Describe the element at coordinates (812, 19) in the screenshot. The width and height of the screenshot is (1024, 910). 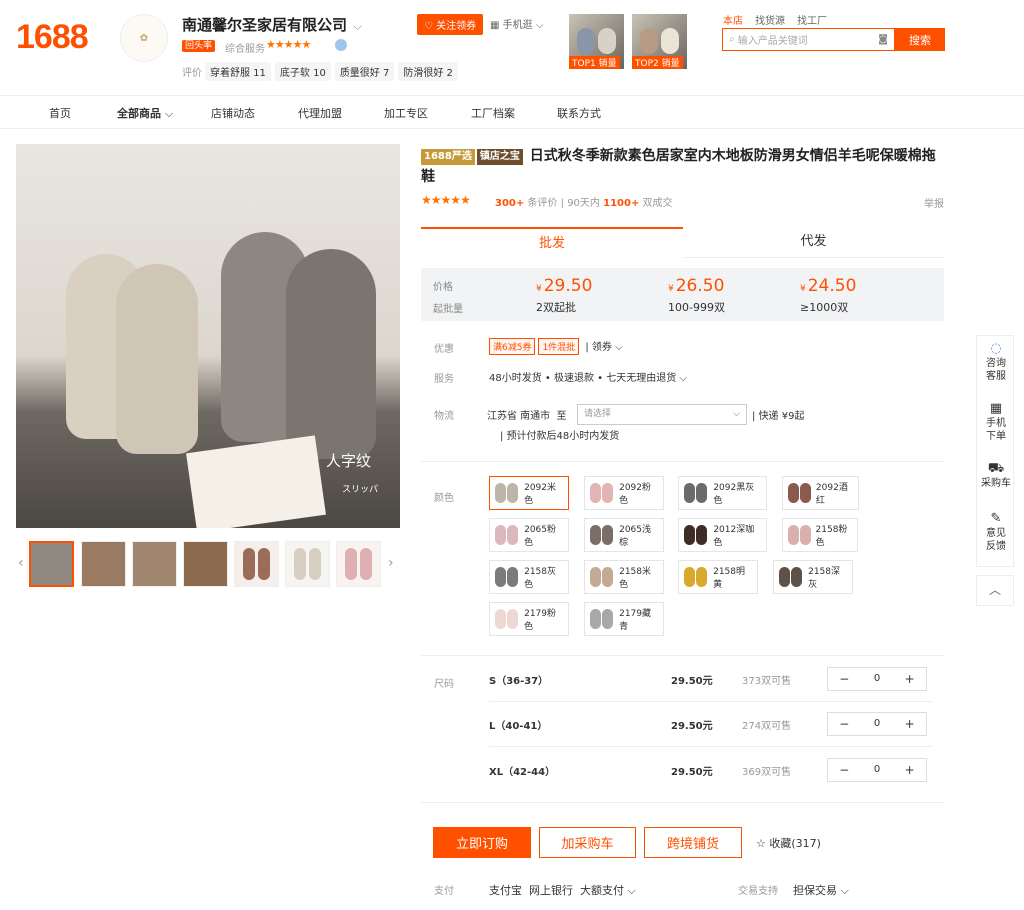
I see `search-tab-factory: 找工厂` at that location.